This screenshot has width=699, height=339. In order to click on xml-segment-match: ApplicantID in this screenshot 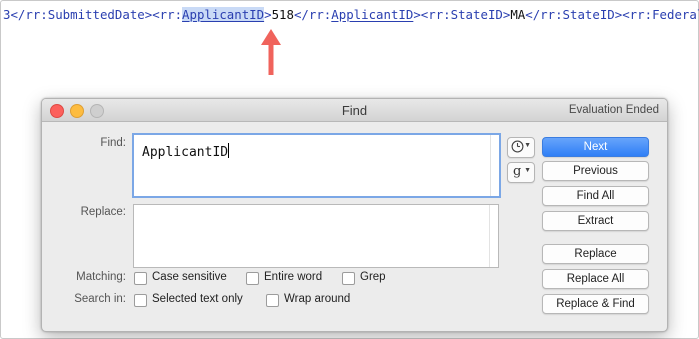, I will do `click(372, 14)`.